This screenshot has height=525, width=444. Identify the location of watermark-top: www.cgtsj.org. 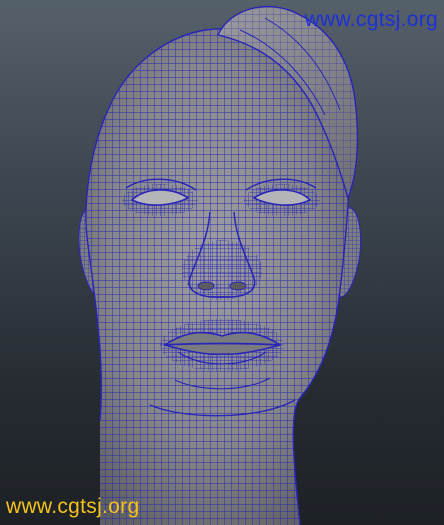
(371, 19).